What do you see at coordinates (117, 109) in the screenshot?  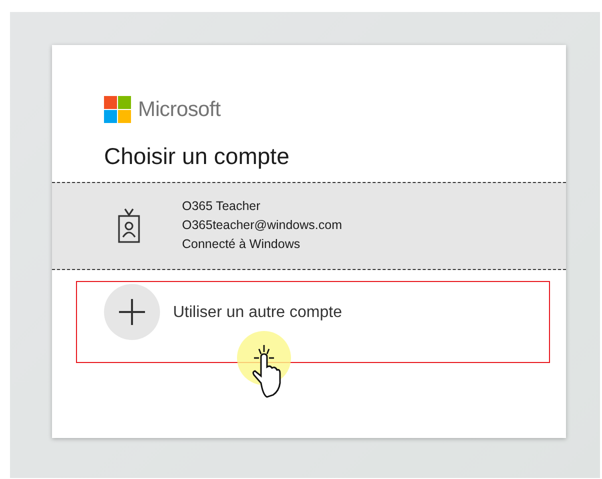 I see `windows-logo-icon` at bounding box center [117, 109].